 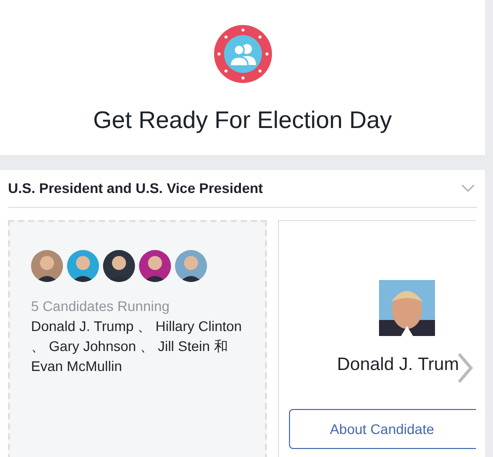 What do you see at coordinates (101, 306) in the screenshot?
I see `candidate-count: 5 Candidates Running` at bounding box center [101, 306].